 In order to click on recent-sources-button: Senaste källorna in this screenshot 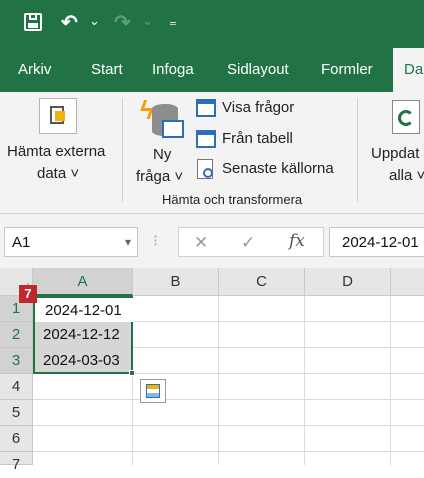, I will do `click(271, 170)`.